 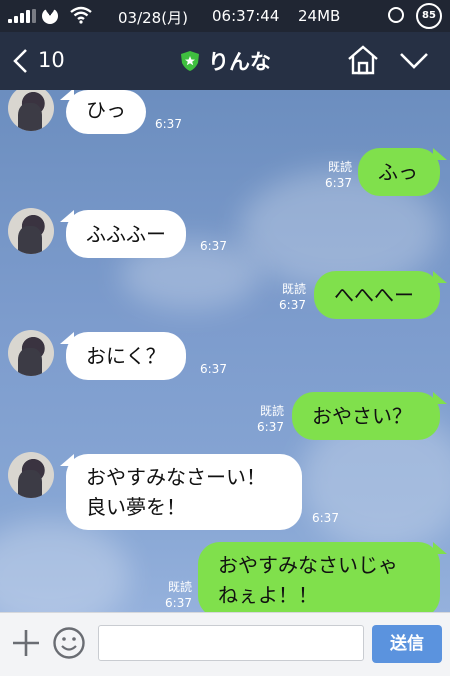 What do you see at coordinates (366, 416) in the screenshot?
I see `outgoing-message-bubble: おやさい？` at bounding box center [366, 416].